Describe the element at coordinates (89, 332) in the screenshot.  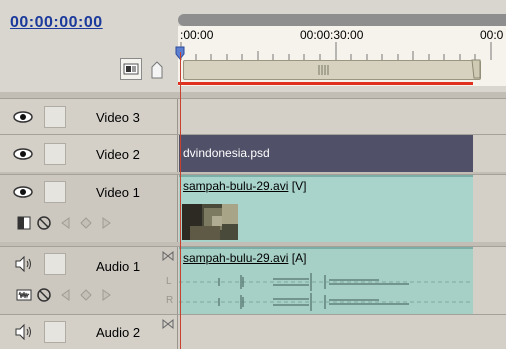
I see `track-header: Audio 2` at that location.